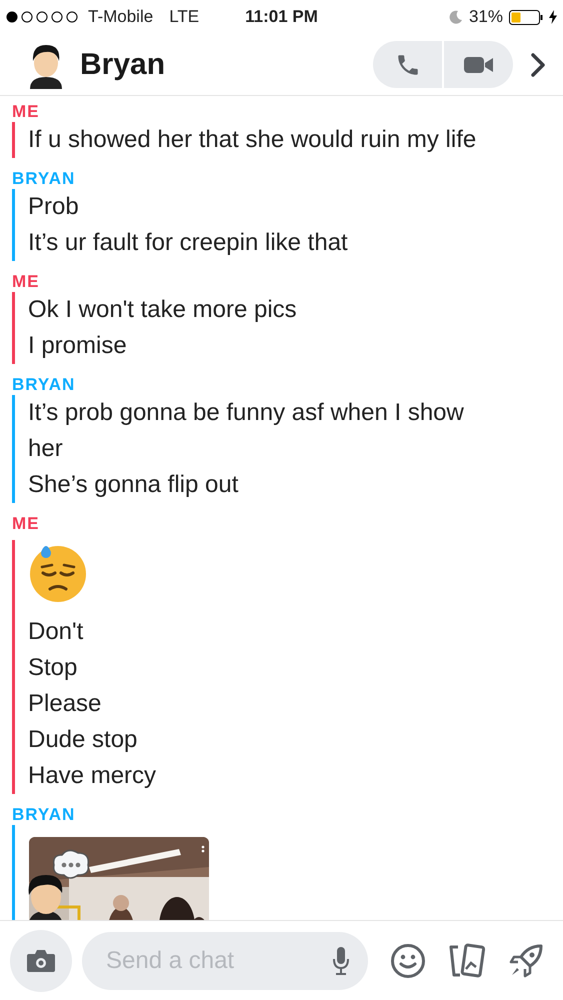  What do you see at coordinates (526, 17) in the screenshot?
I see `battery-icon` at bounding box center [526, 17].